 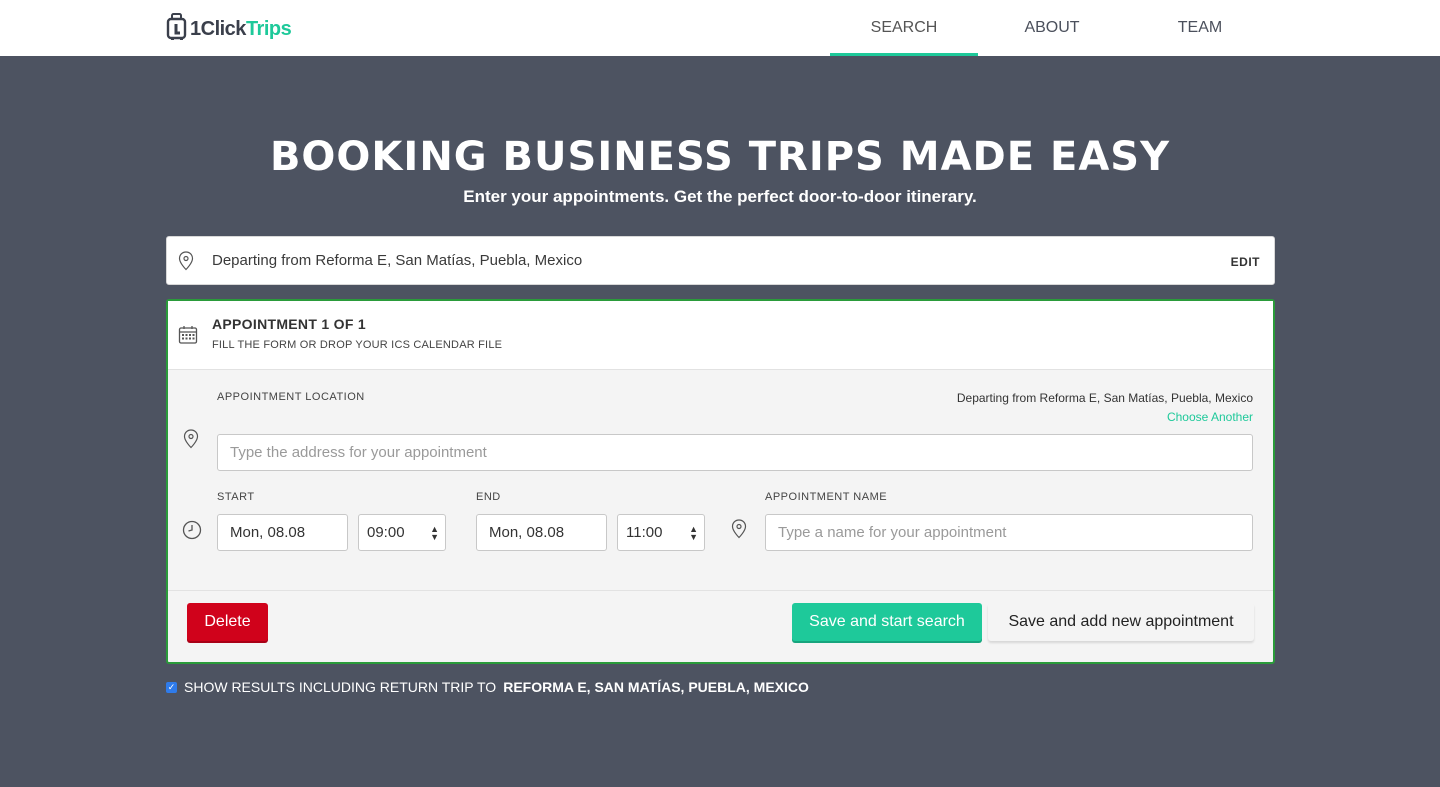 I want to click on end-date-input: Mon, 08.08, so click(x=541, y=532).